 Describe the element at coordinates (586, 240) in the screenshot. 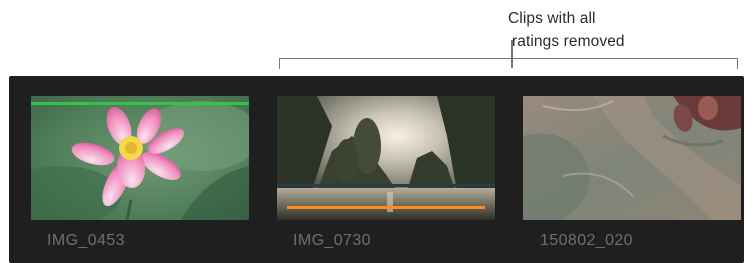

I see `clip-name-150802-020: 150802_020` at that location.